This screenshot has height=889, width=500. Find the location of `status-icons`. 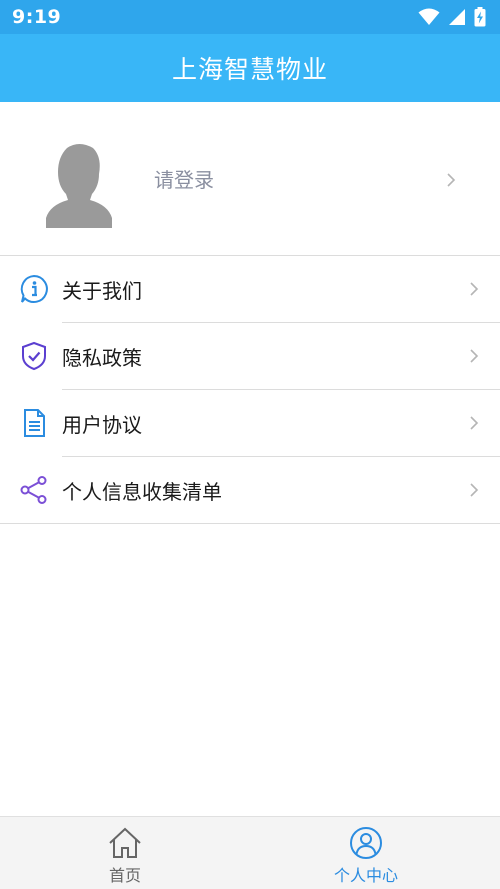

status-icons is located at coordinates (452, 17).